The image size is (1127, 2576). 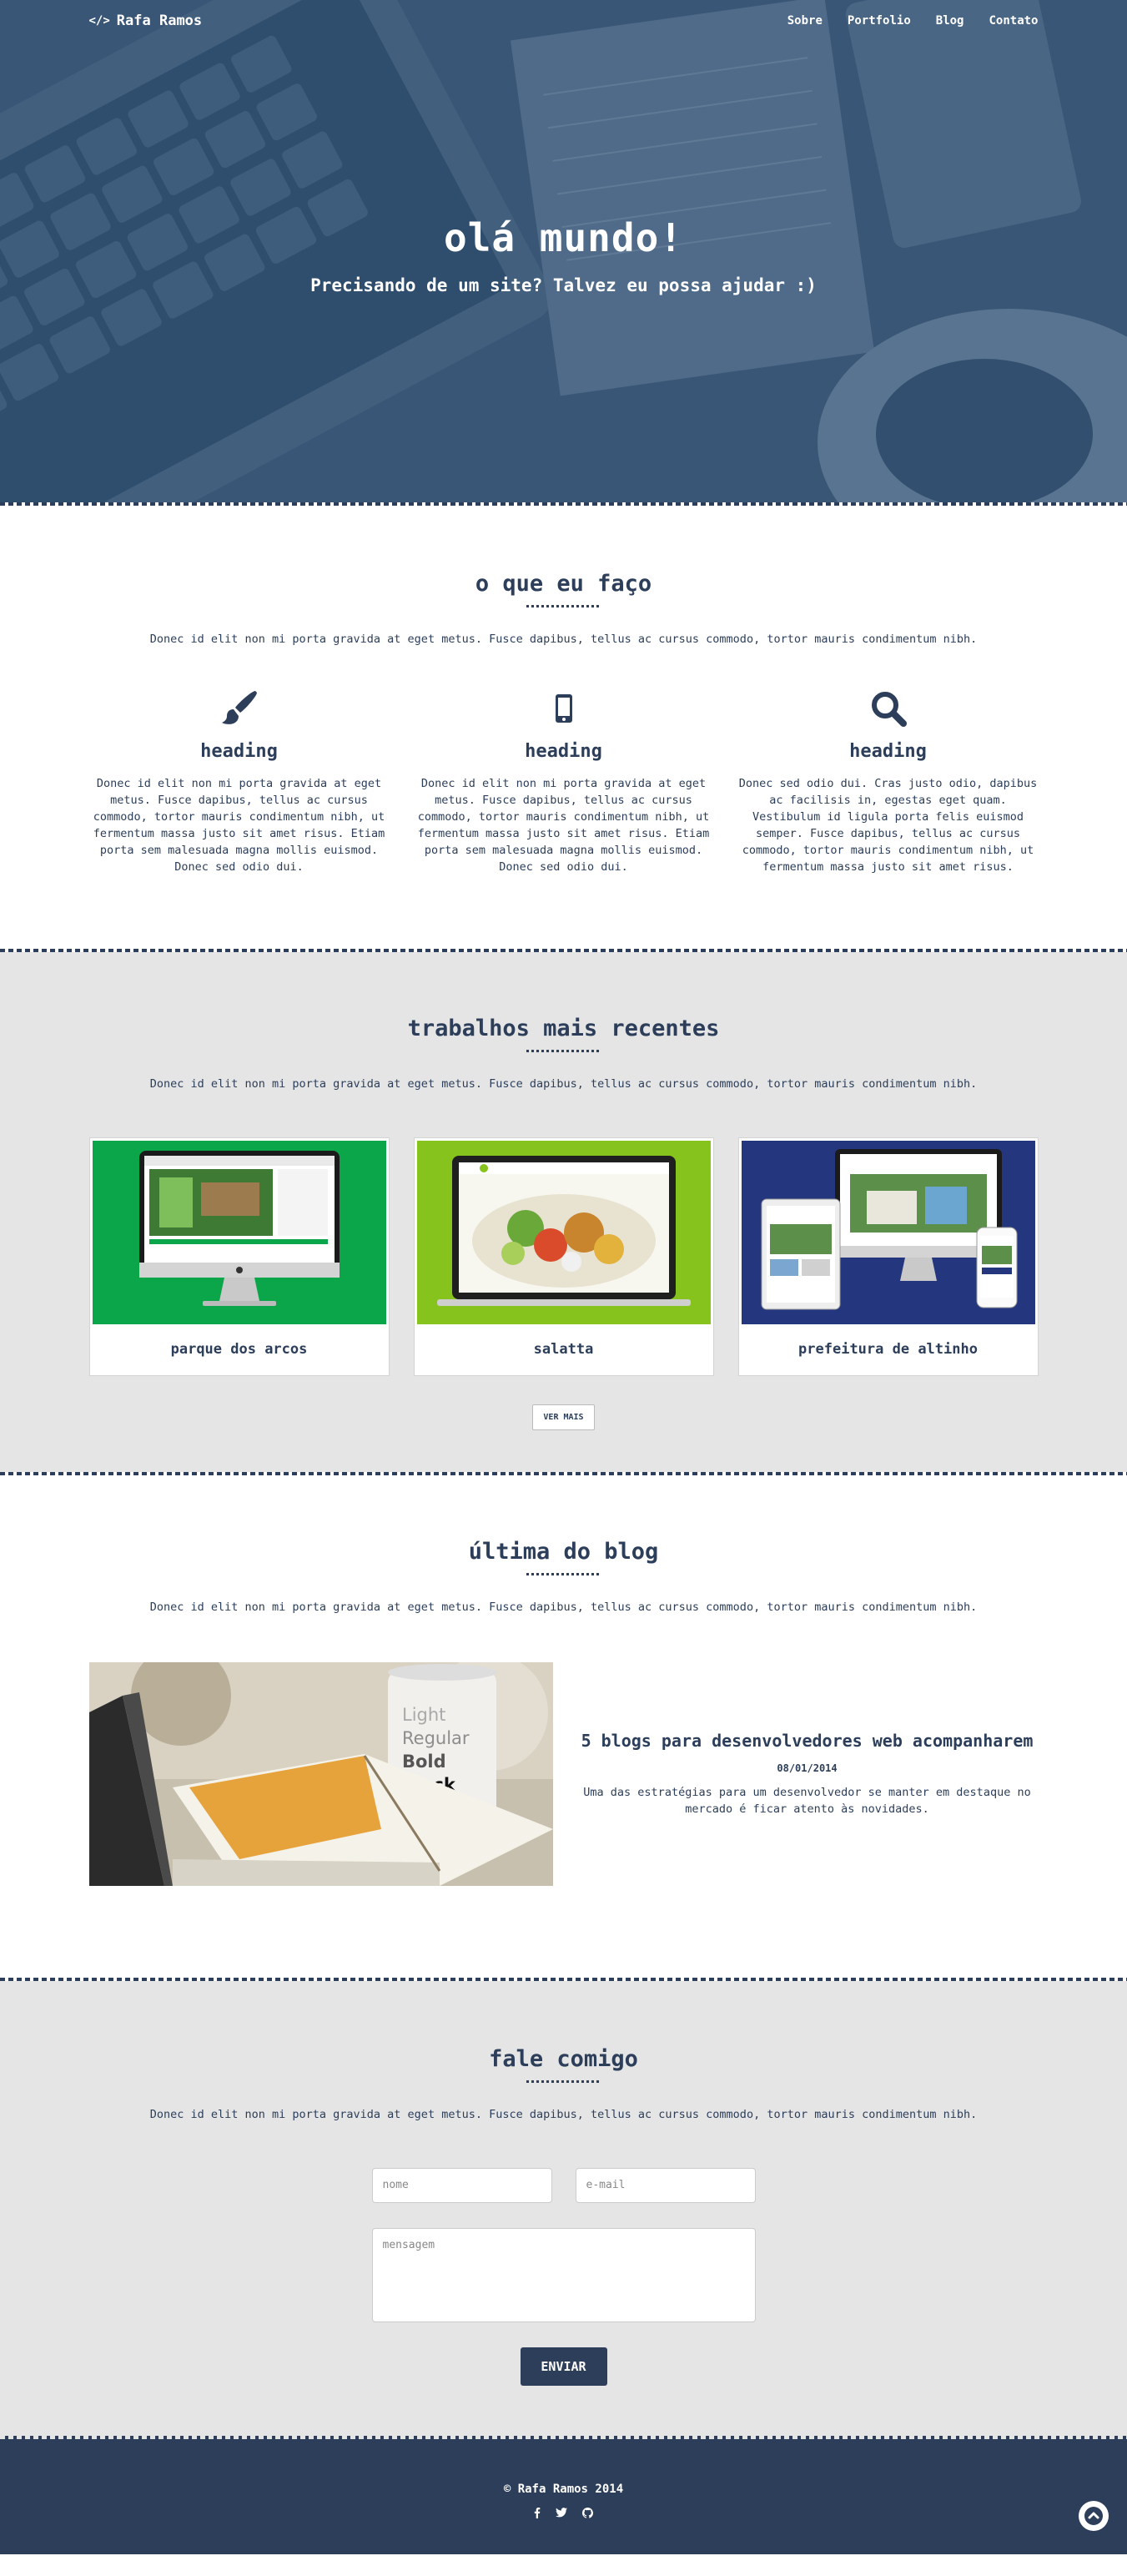 I want to click on mug-text-light: Light, so click(x=423, y=1715).